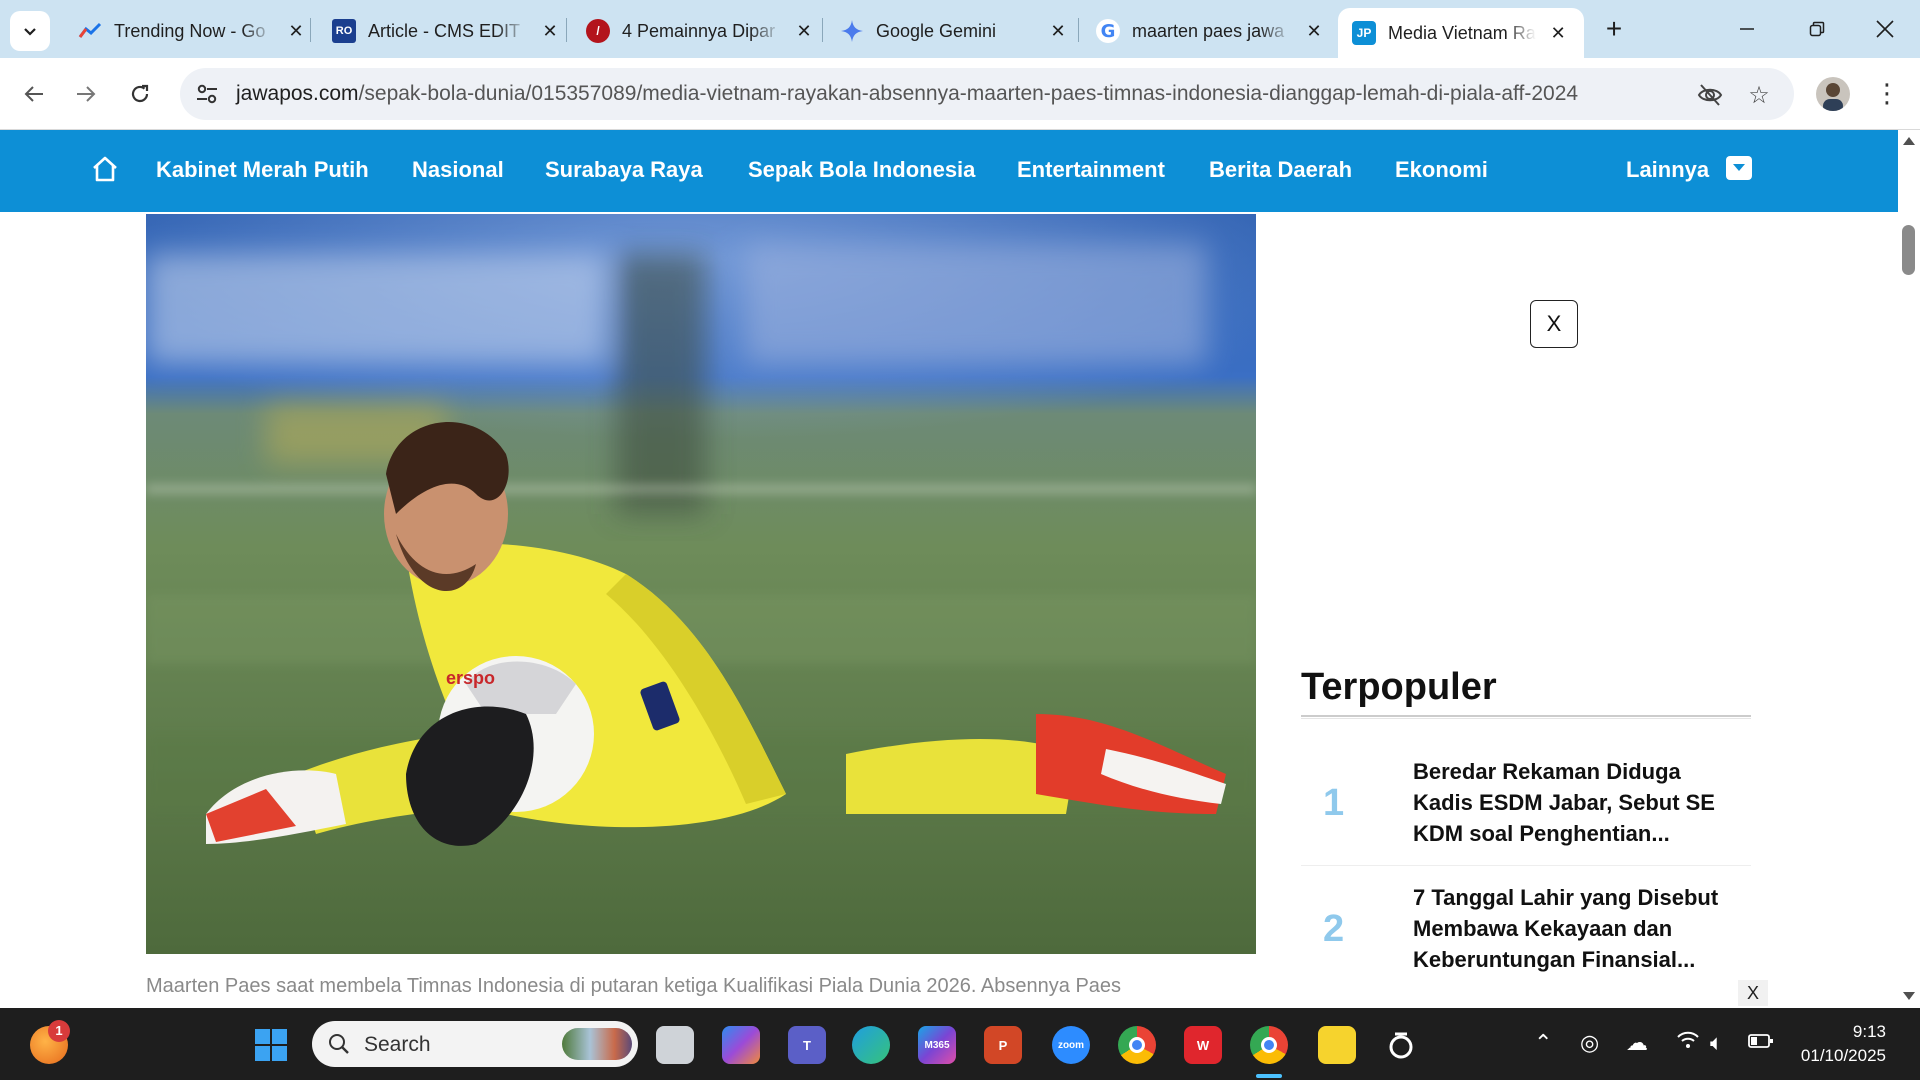  What do you see at coordinates (1909, 569) in the screenshot?
I see `page-scrollbar` at bounding box center [1909, 569].